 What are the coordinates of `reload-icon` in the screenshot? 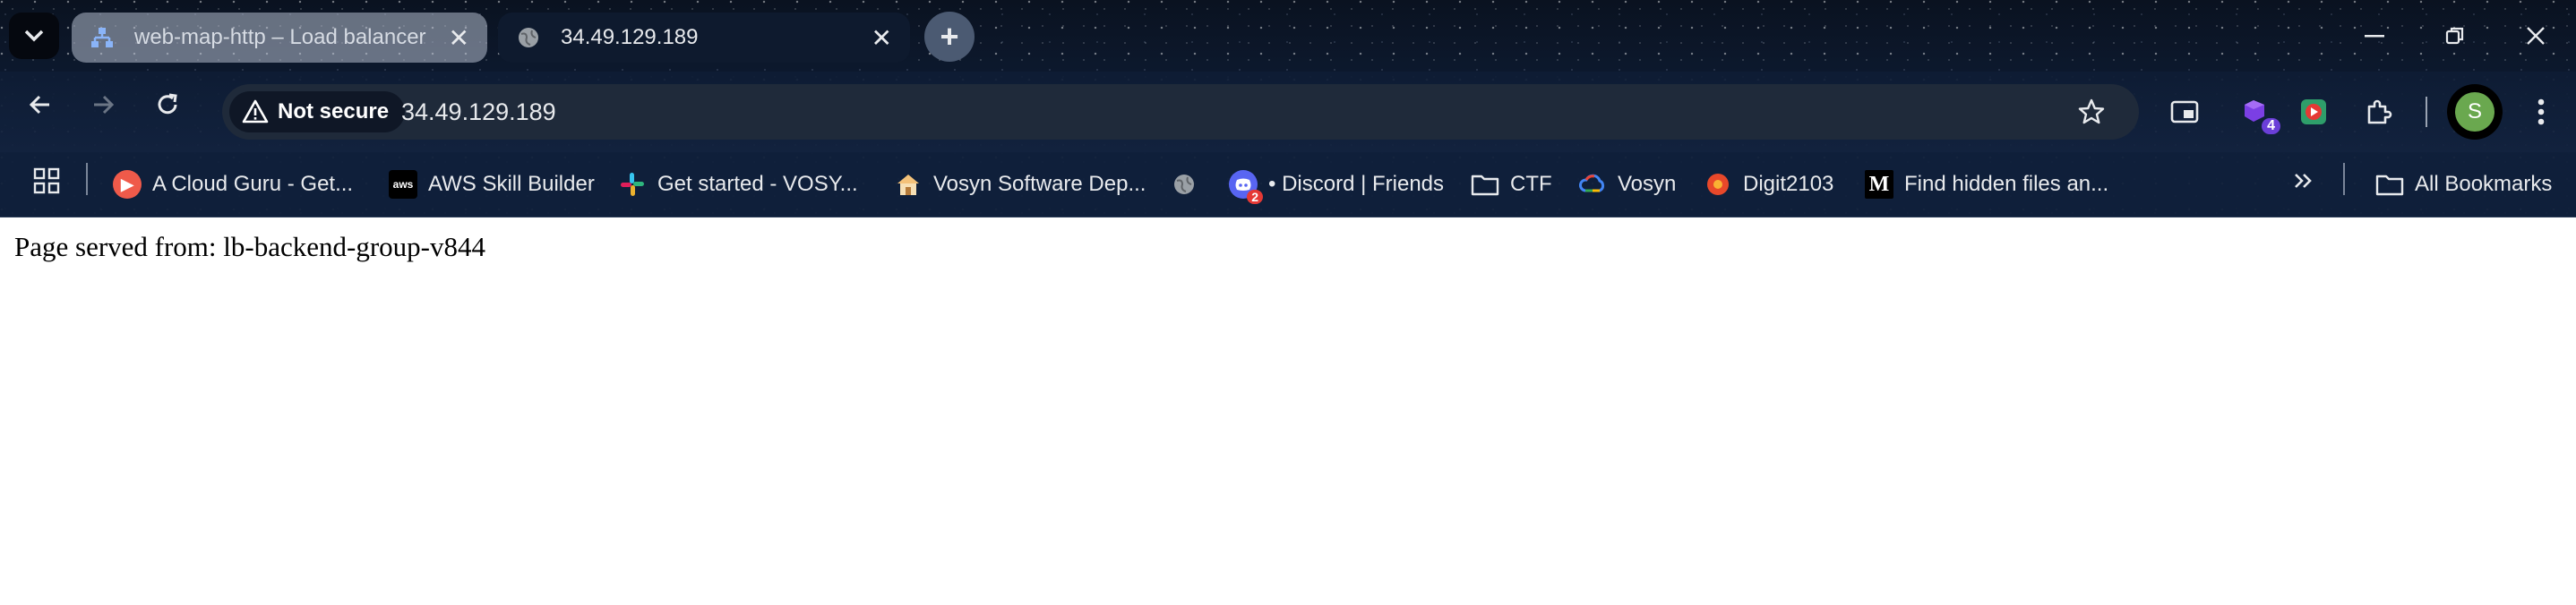 It's located at (167, 104).